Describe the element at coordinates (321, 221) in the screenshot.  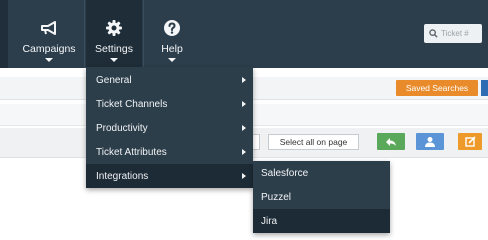
I see `submenu-item-jira: Jira` at that location.